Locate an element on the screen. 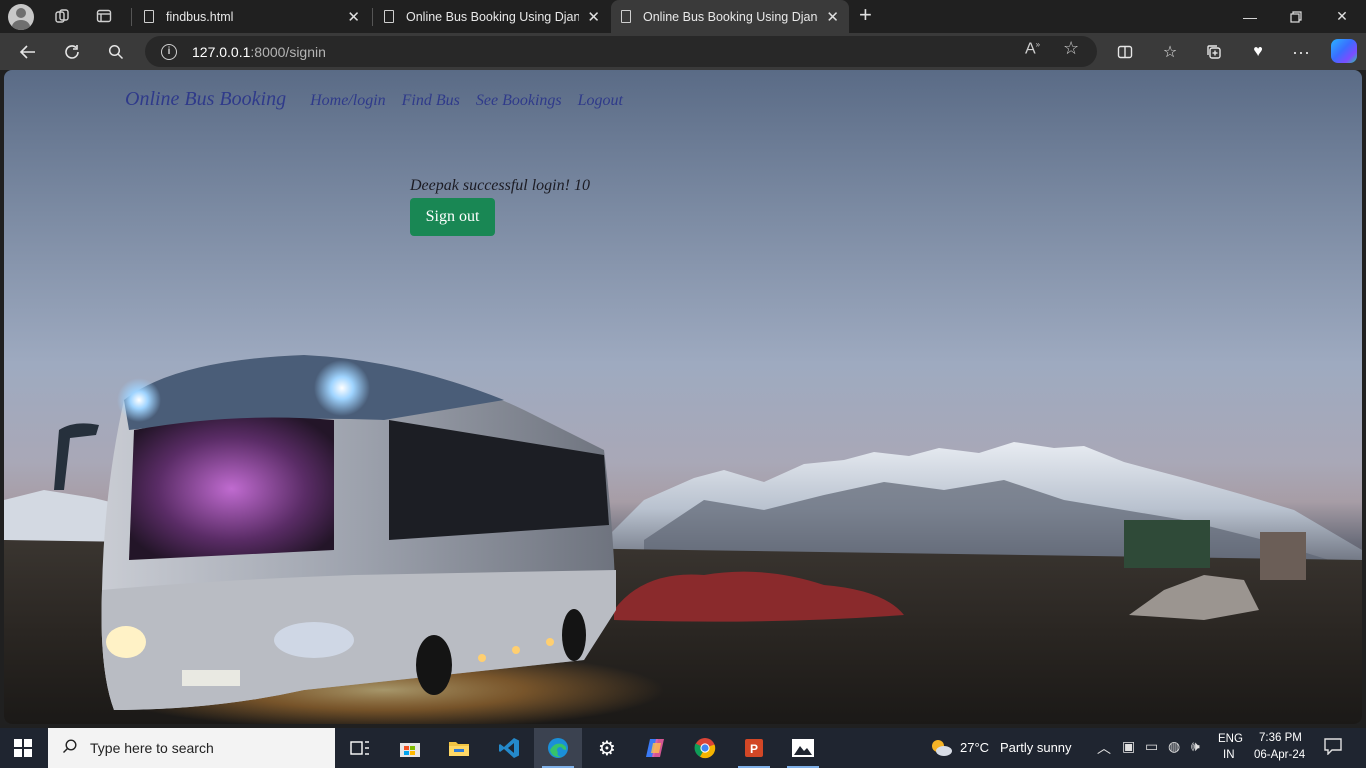 This screenshot has height=768, width=1366. url-path: :8000/signin is located at coordinates (288, 51).